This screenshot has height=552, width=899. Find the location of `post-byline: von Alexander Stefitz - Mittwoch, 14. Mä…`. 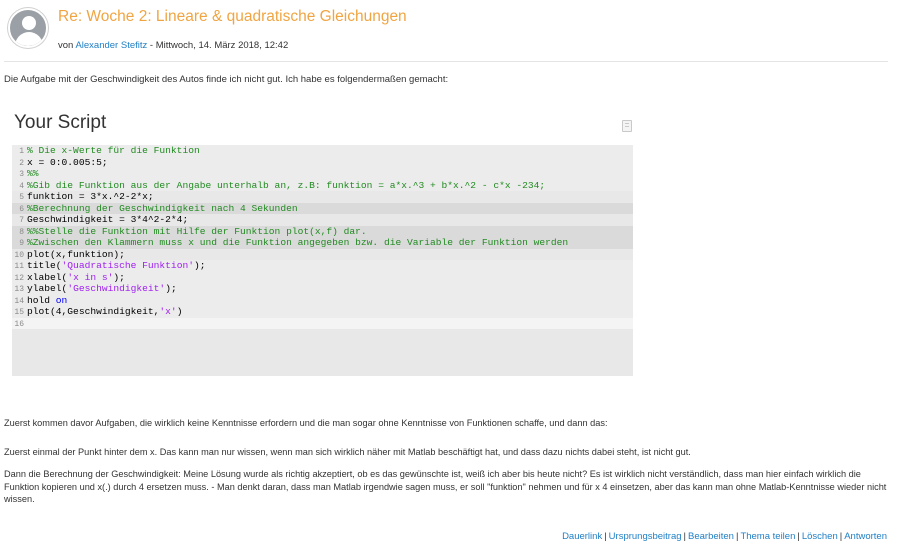

post-byline: von Alexander Stefitz - Mittwoch, 14. Mä… is located at coordinates (173, 45).